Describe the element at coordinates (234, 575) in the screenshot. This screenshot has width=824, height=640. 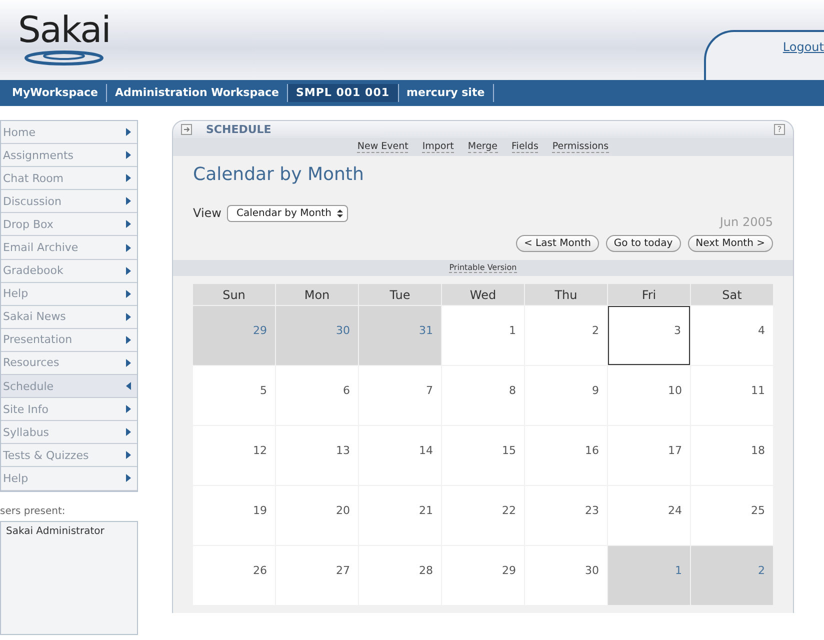
I see `day-cell: 26` at that location.